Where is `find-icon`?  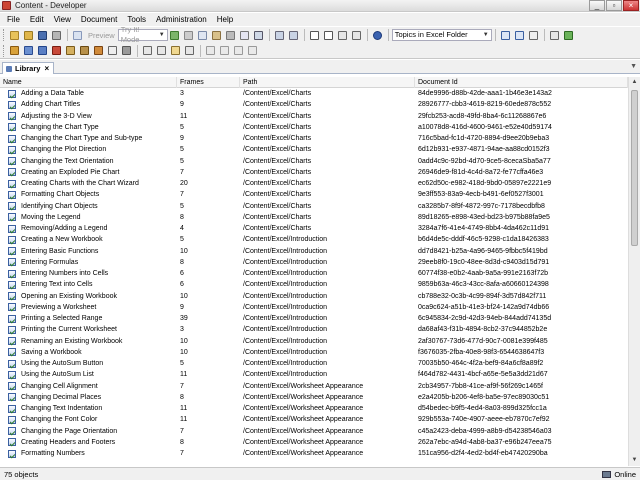
find-icon is located at coordinates (258, 35).